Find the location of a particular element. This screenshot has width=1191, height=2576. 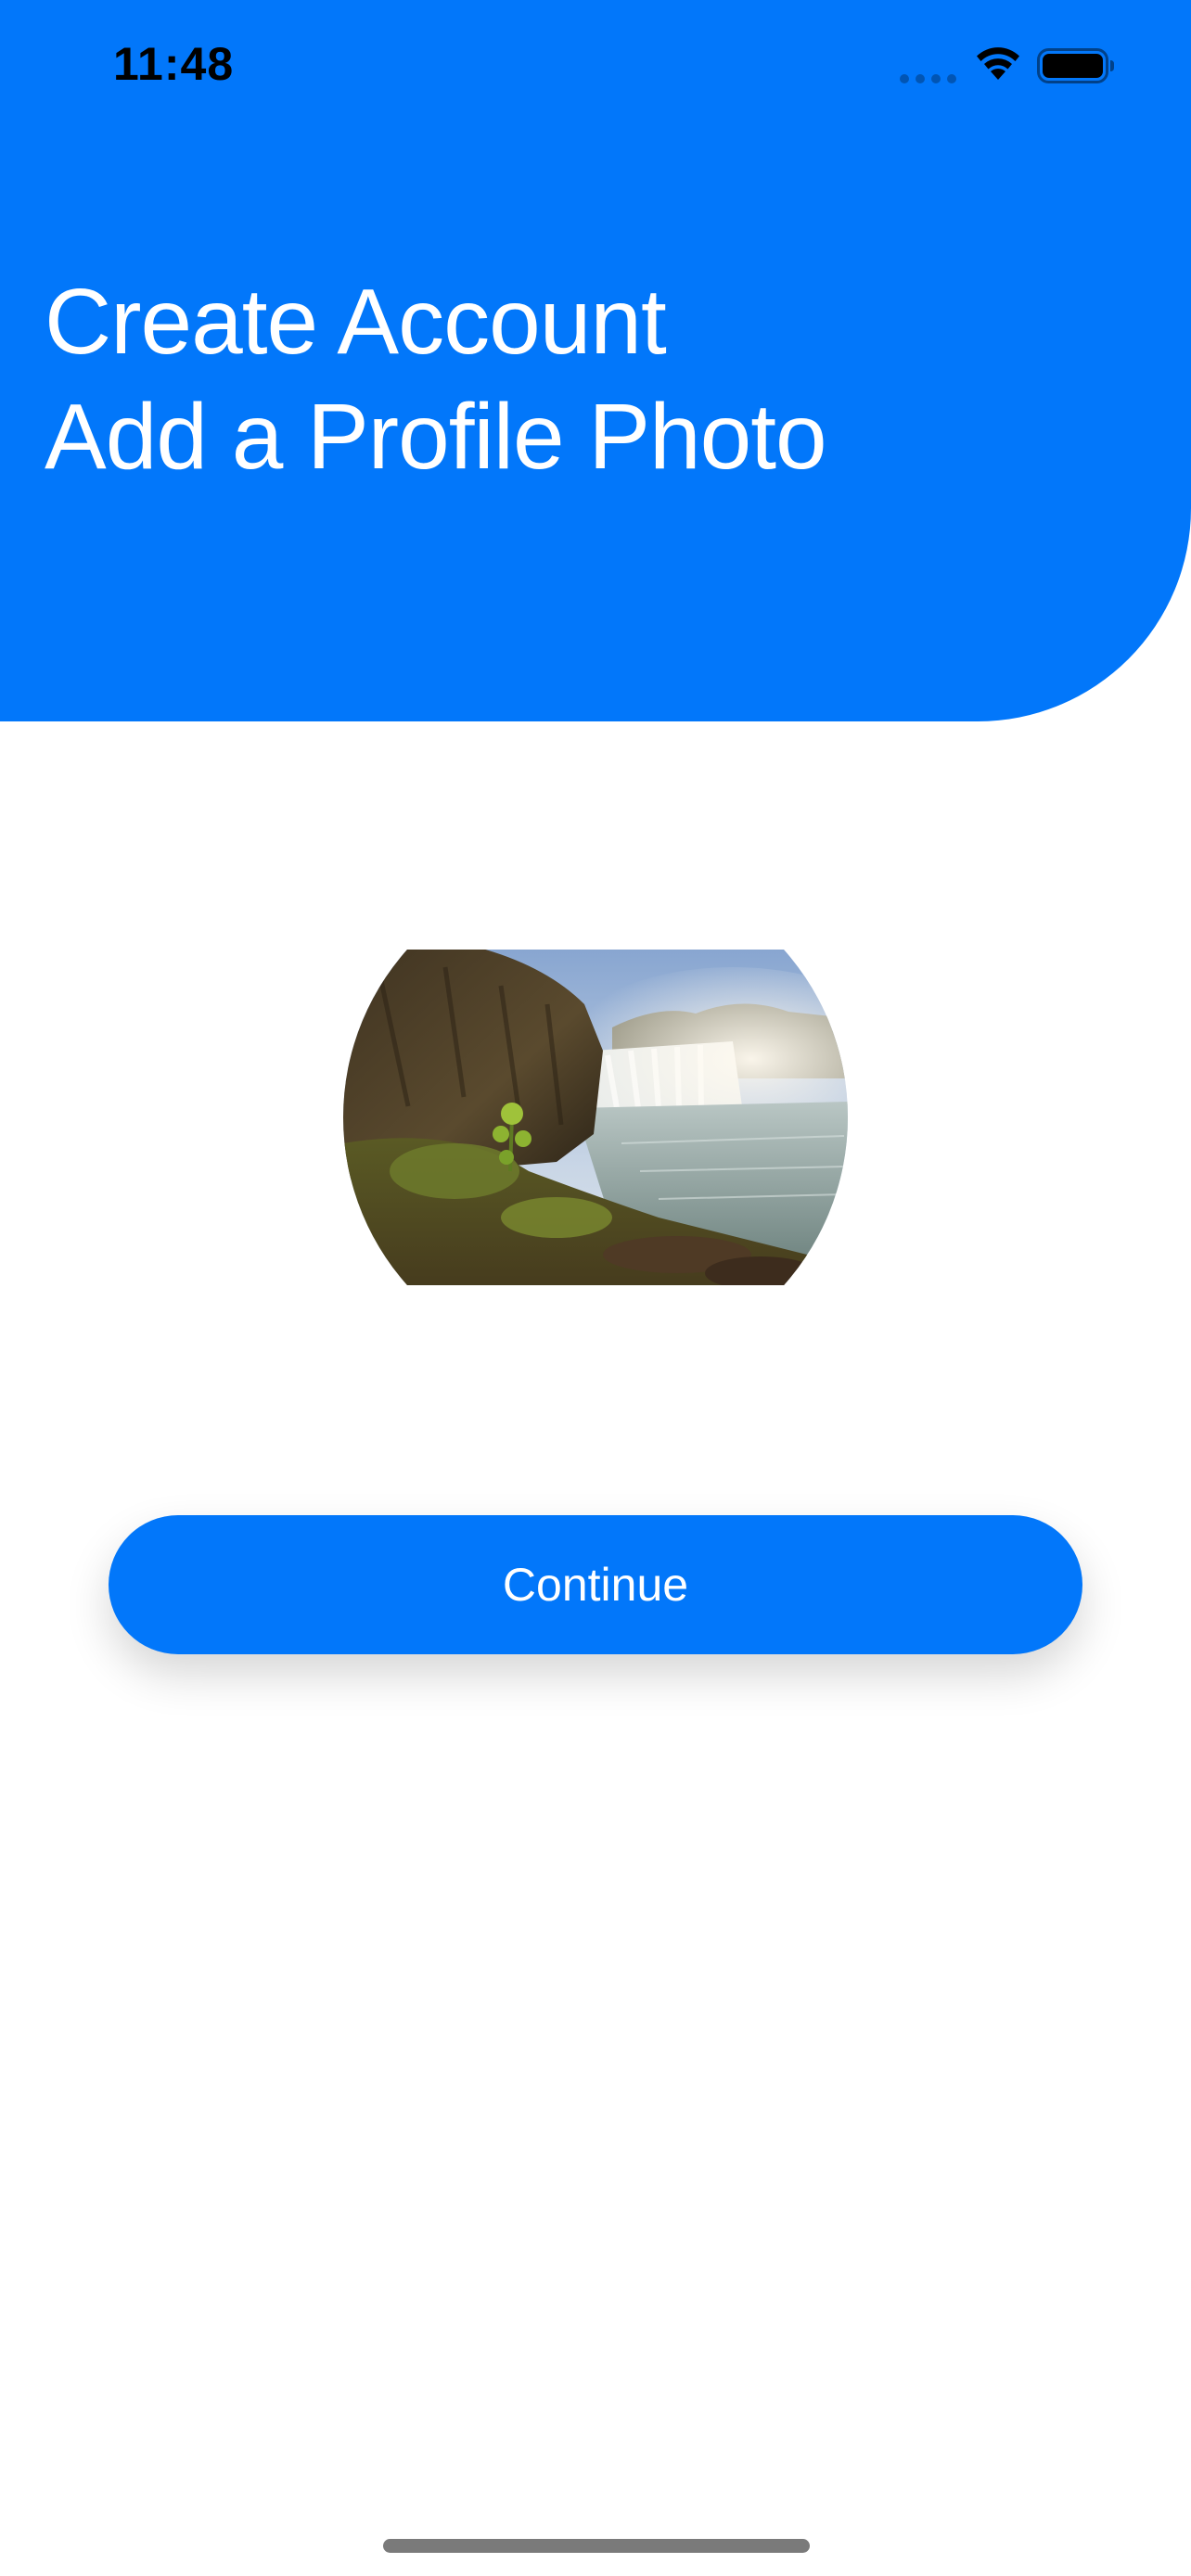

page-title: Create Account Add a Profile Photo is located at coordinates (578, 379).